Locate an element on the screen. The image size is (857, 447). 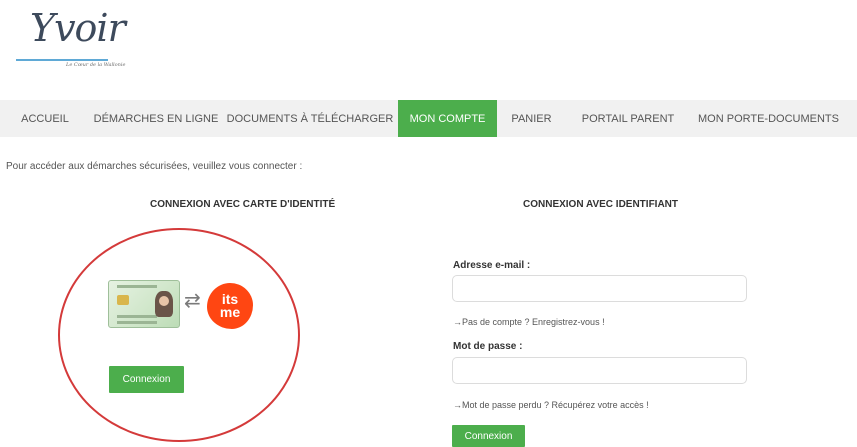
email-field is located at coordinates (599, 288).